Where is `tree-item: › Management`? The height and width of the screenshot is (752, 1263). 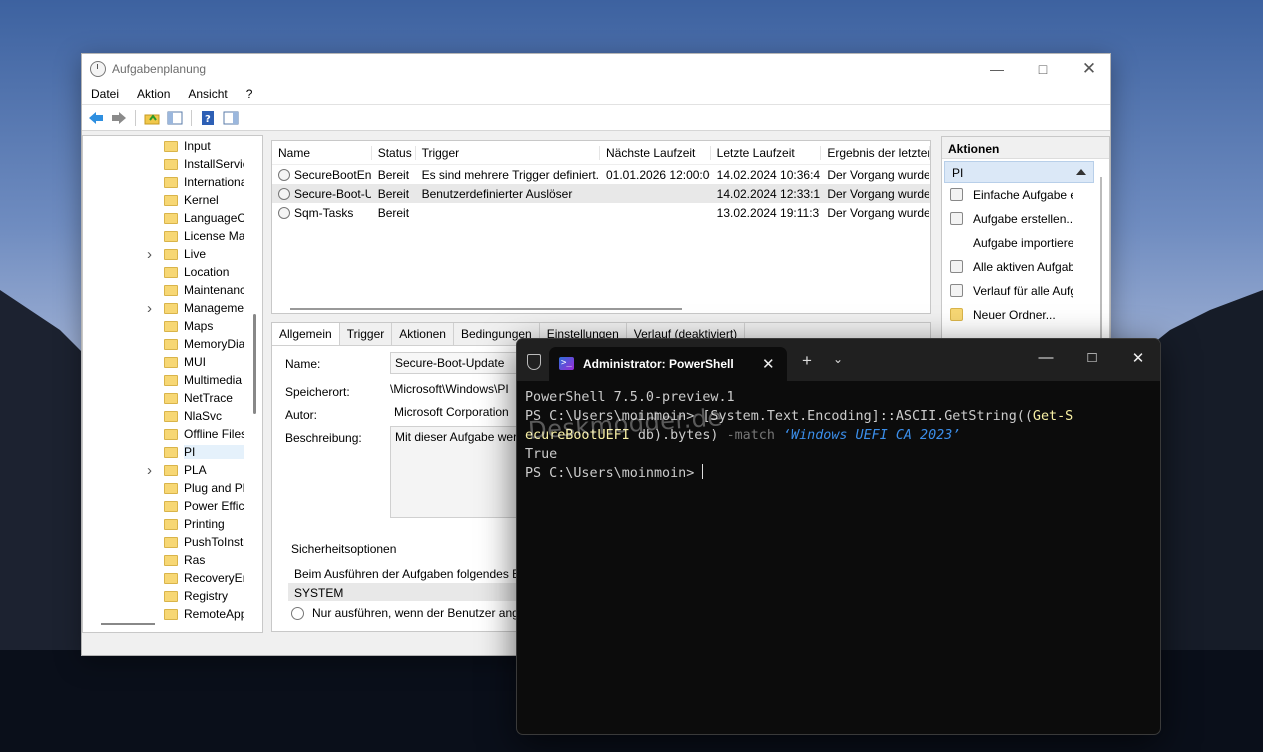
tree-item: › Management is located at coordinates (168, 308).